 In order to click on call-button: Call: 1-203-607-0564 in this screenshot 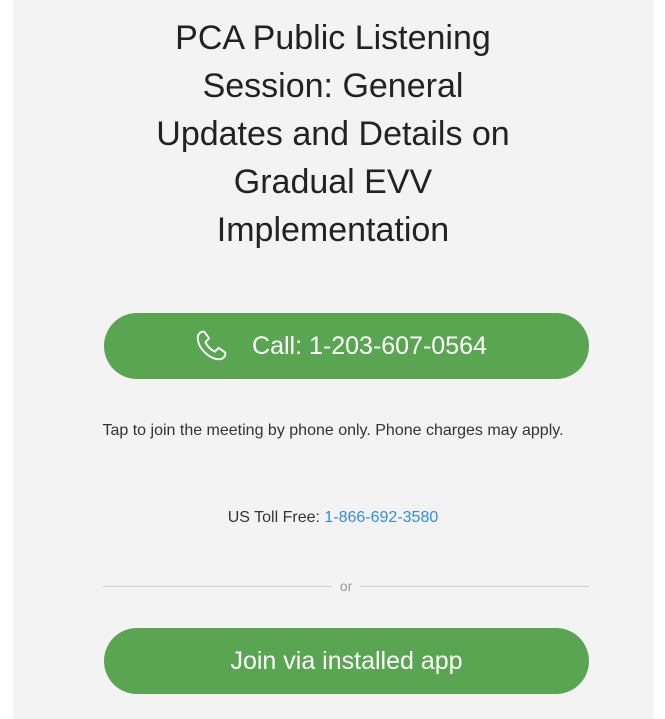, I will do `click(346, 346)`.